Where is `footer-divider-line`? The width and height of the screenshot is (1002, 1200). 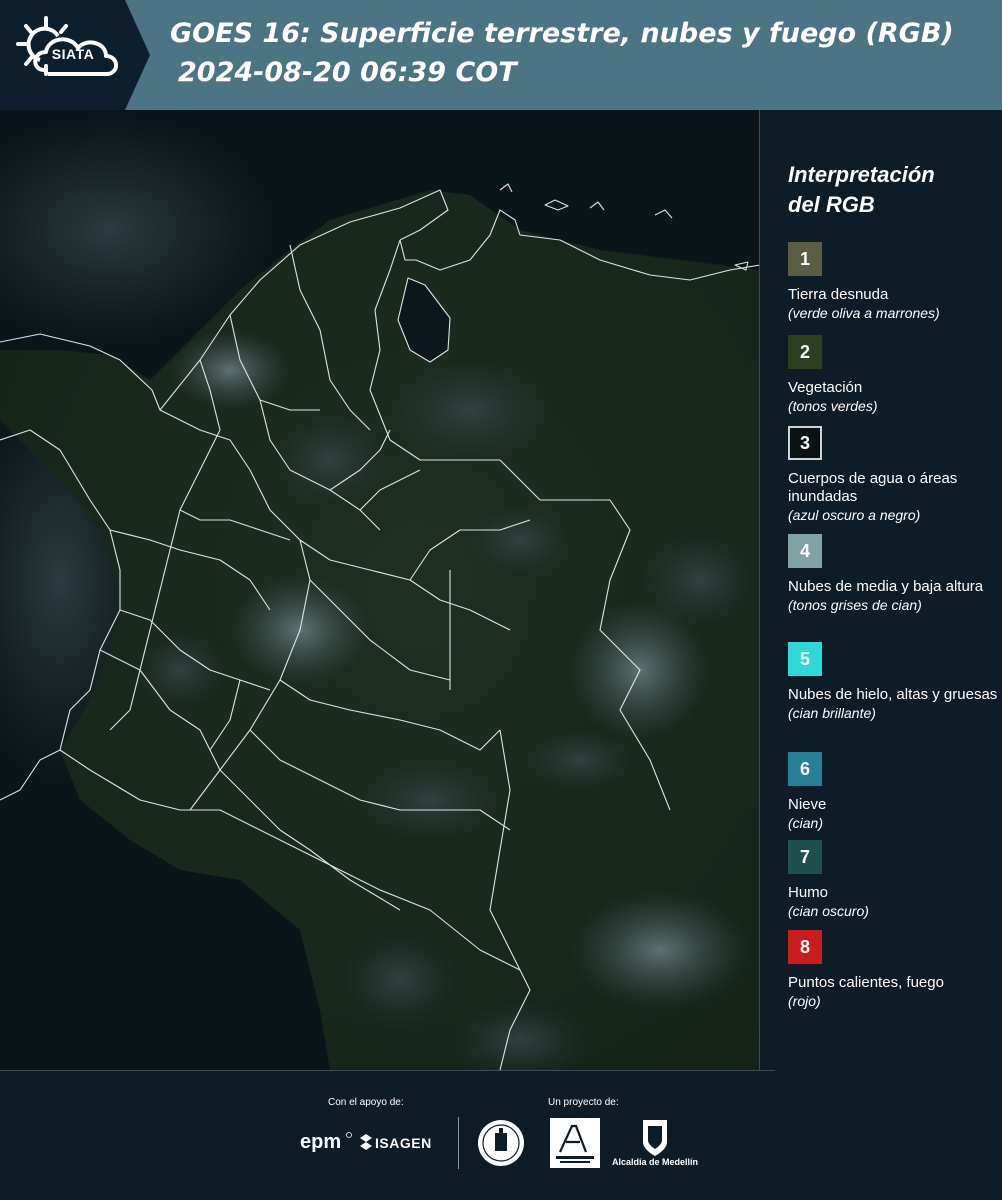 footer-divider-line is located at coordinates (387, 1070).